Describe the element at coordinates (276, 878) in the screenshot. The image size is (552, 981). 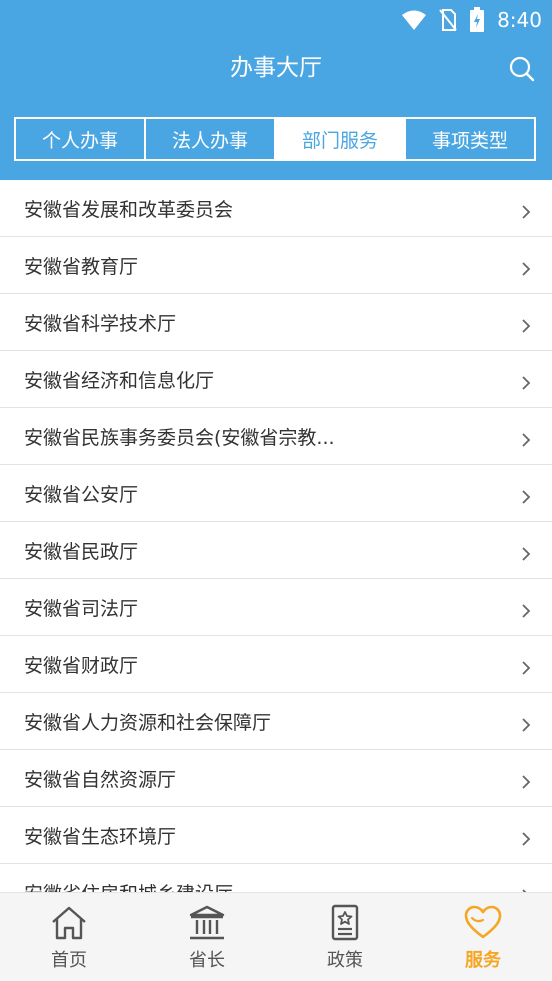
I see `list-item: 安徽省住房和城乡建设厅` at that location.